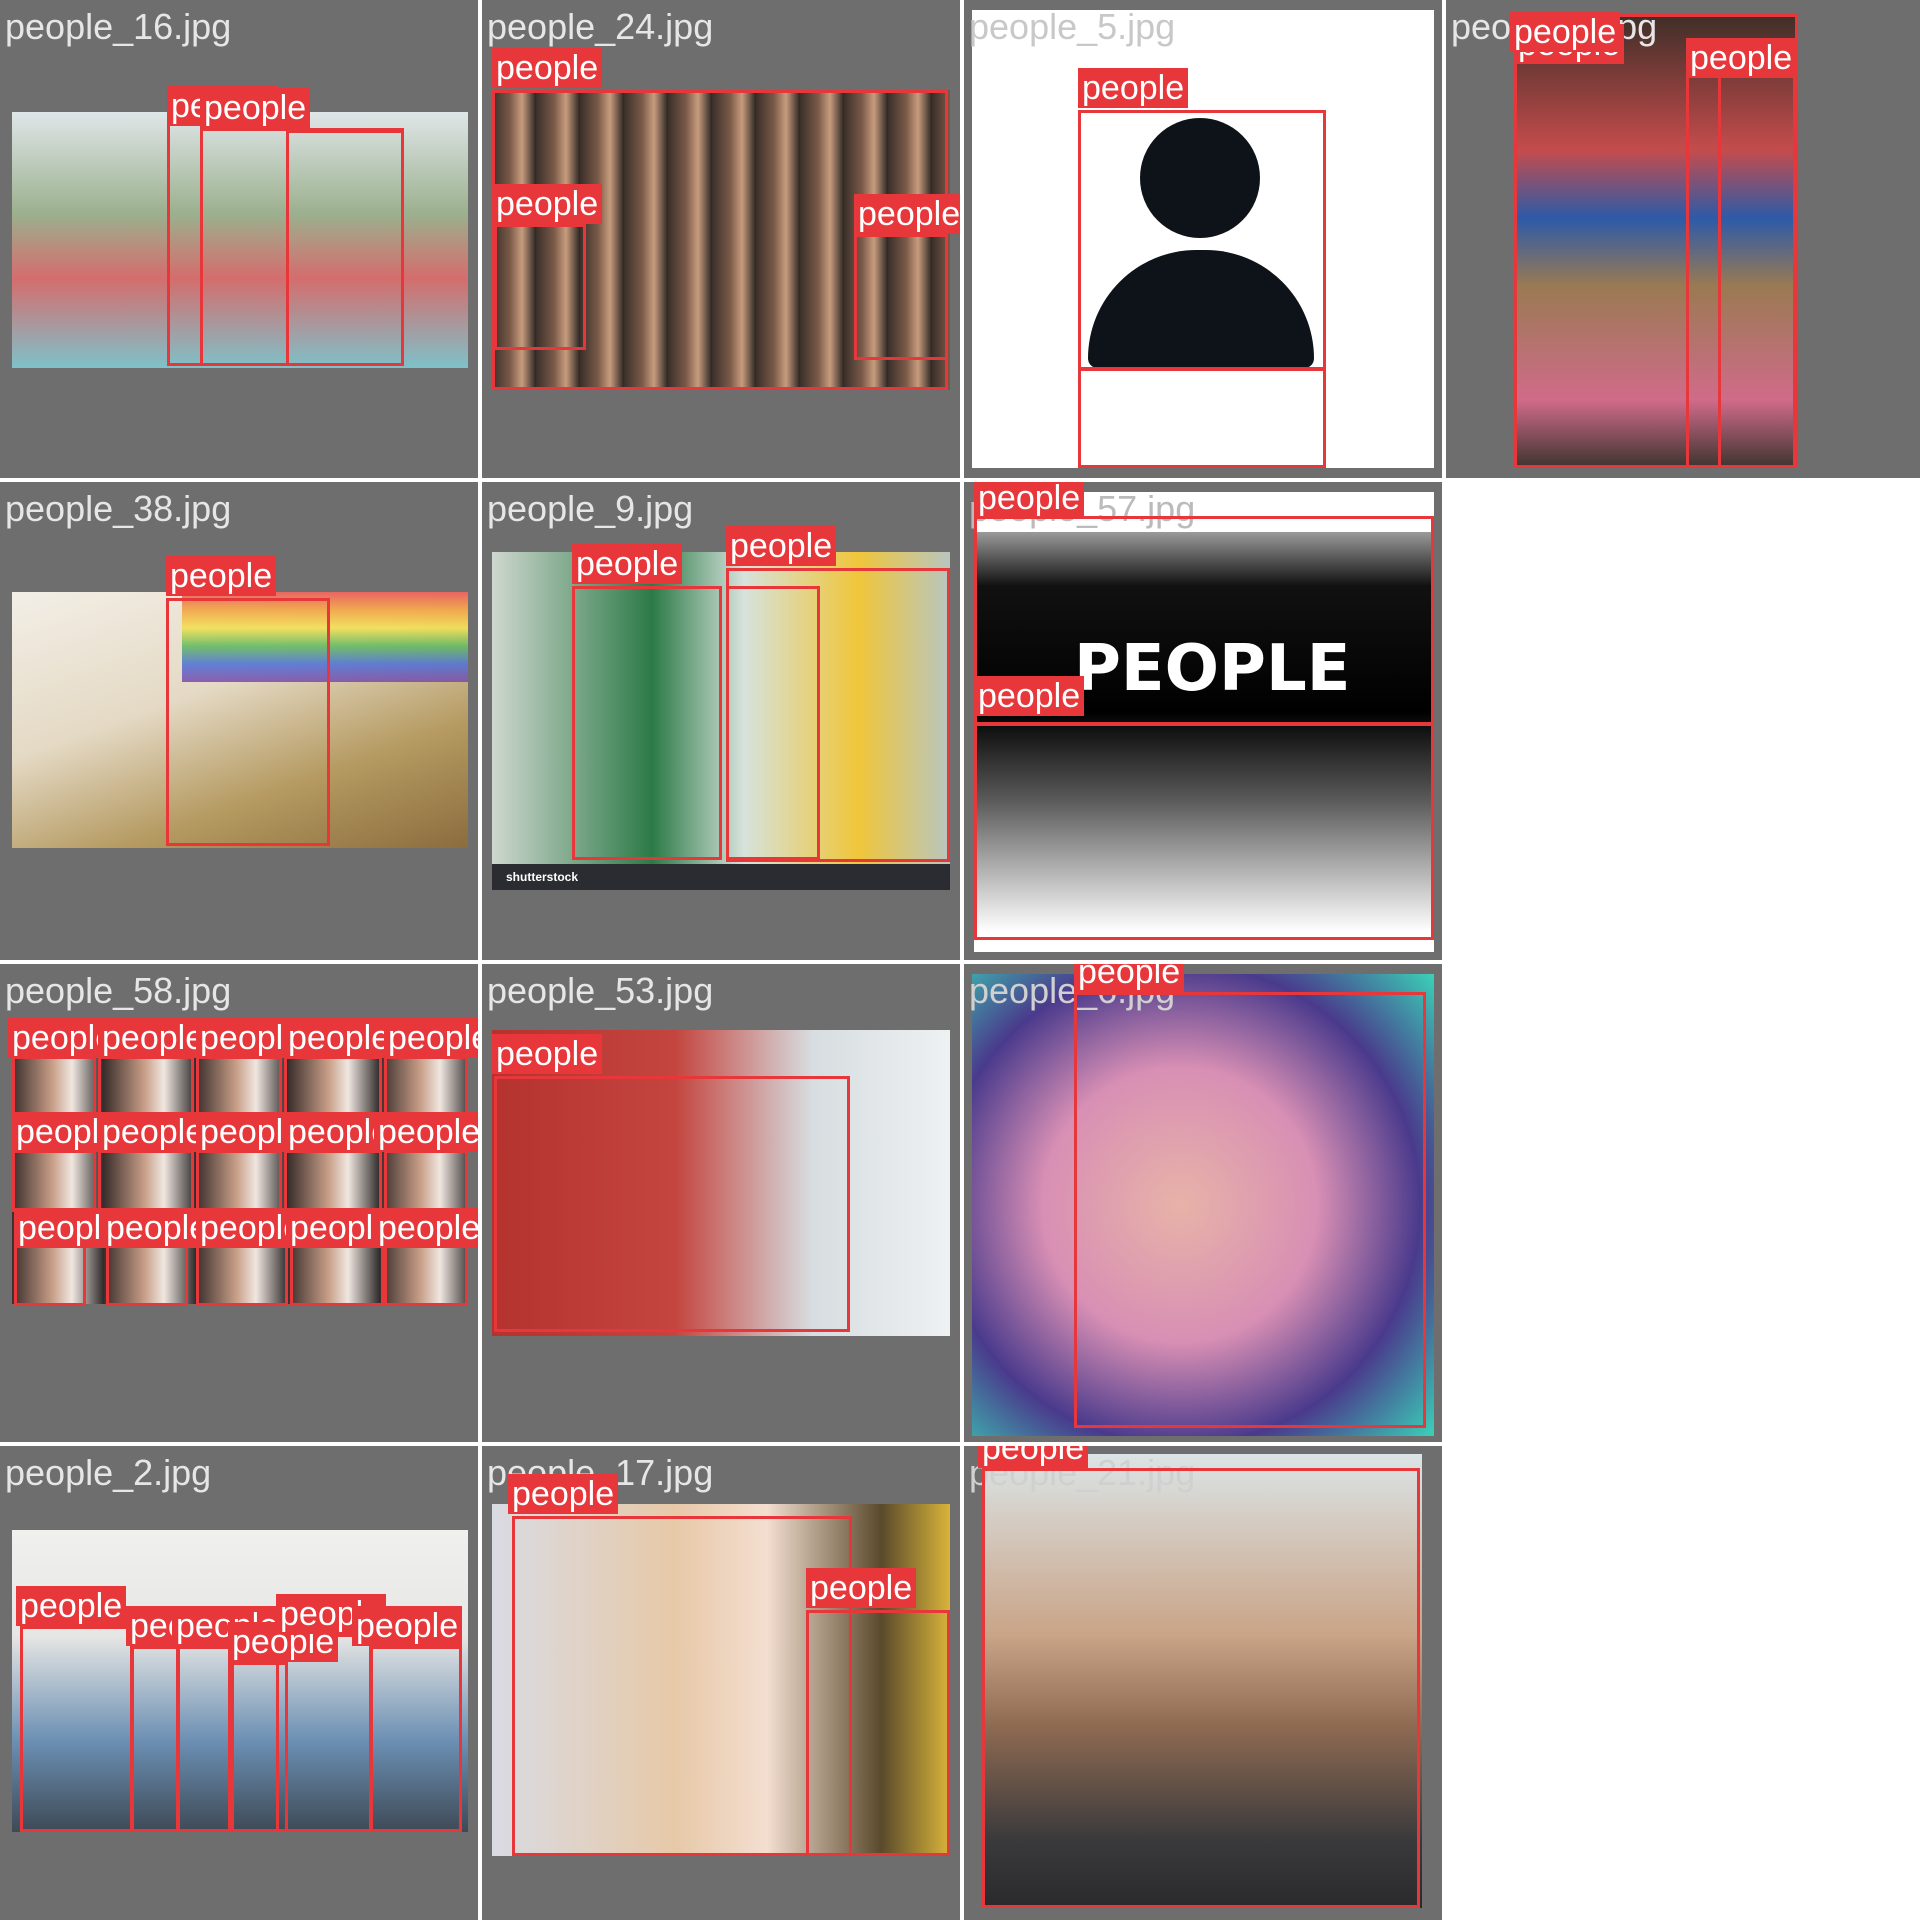 Image resolution: width=1920 pixels, height=1920 pixels. What do you see at coordinates (542, 877) in the screenshot?
I see `watermark: shutterstock` at bounding box center [542, 877].